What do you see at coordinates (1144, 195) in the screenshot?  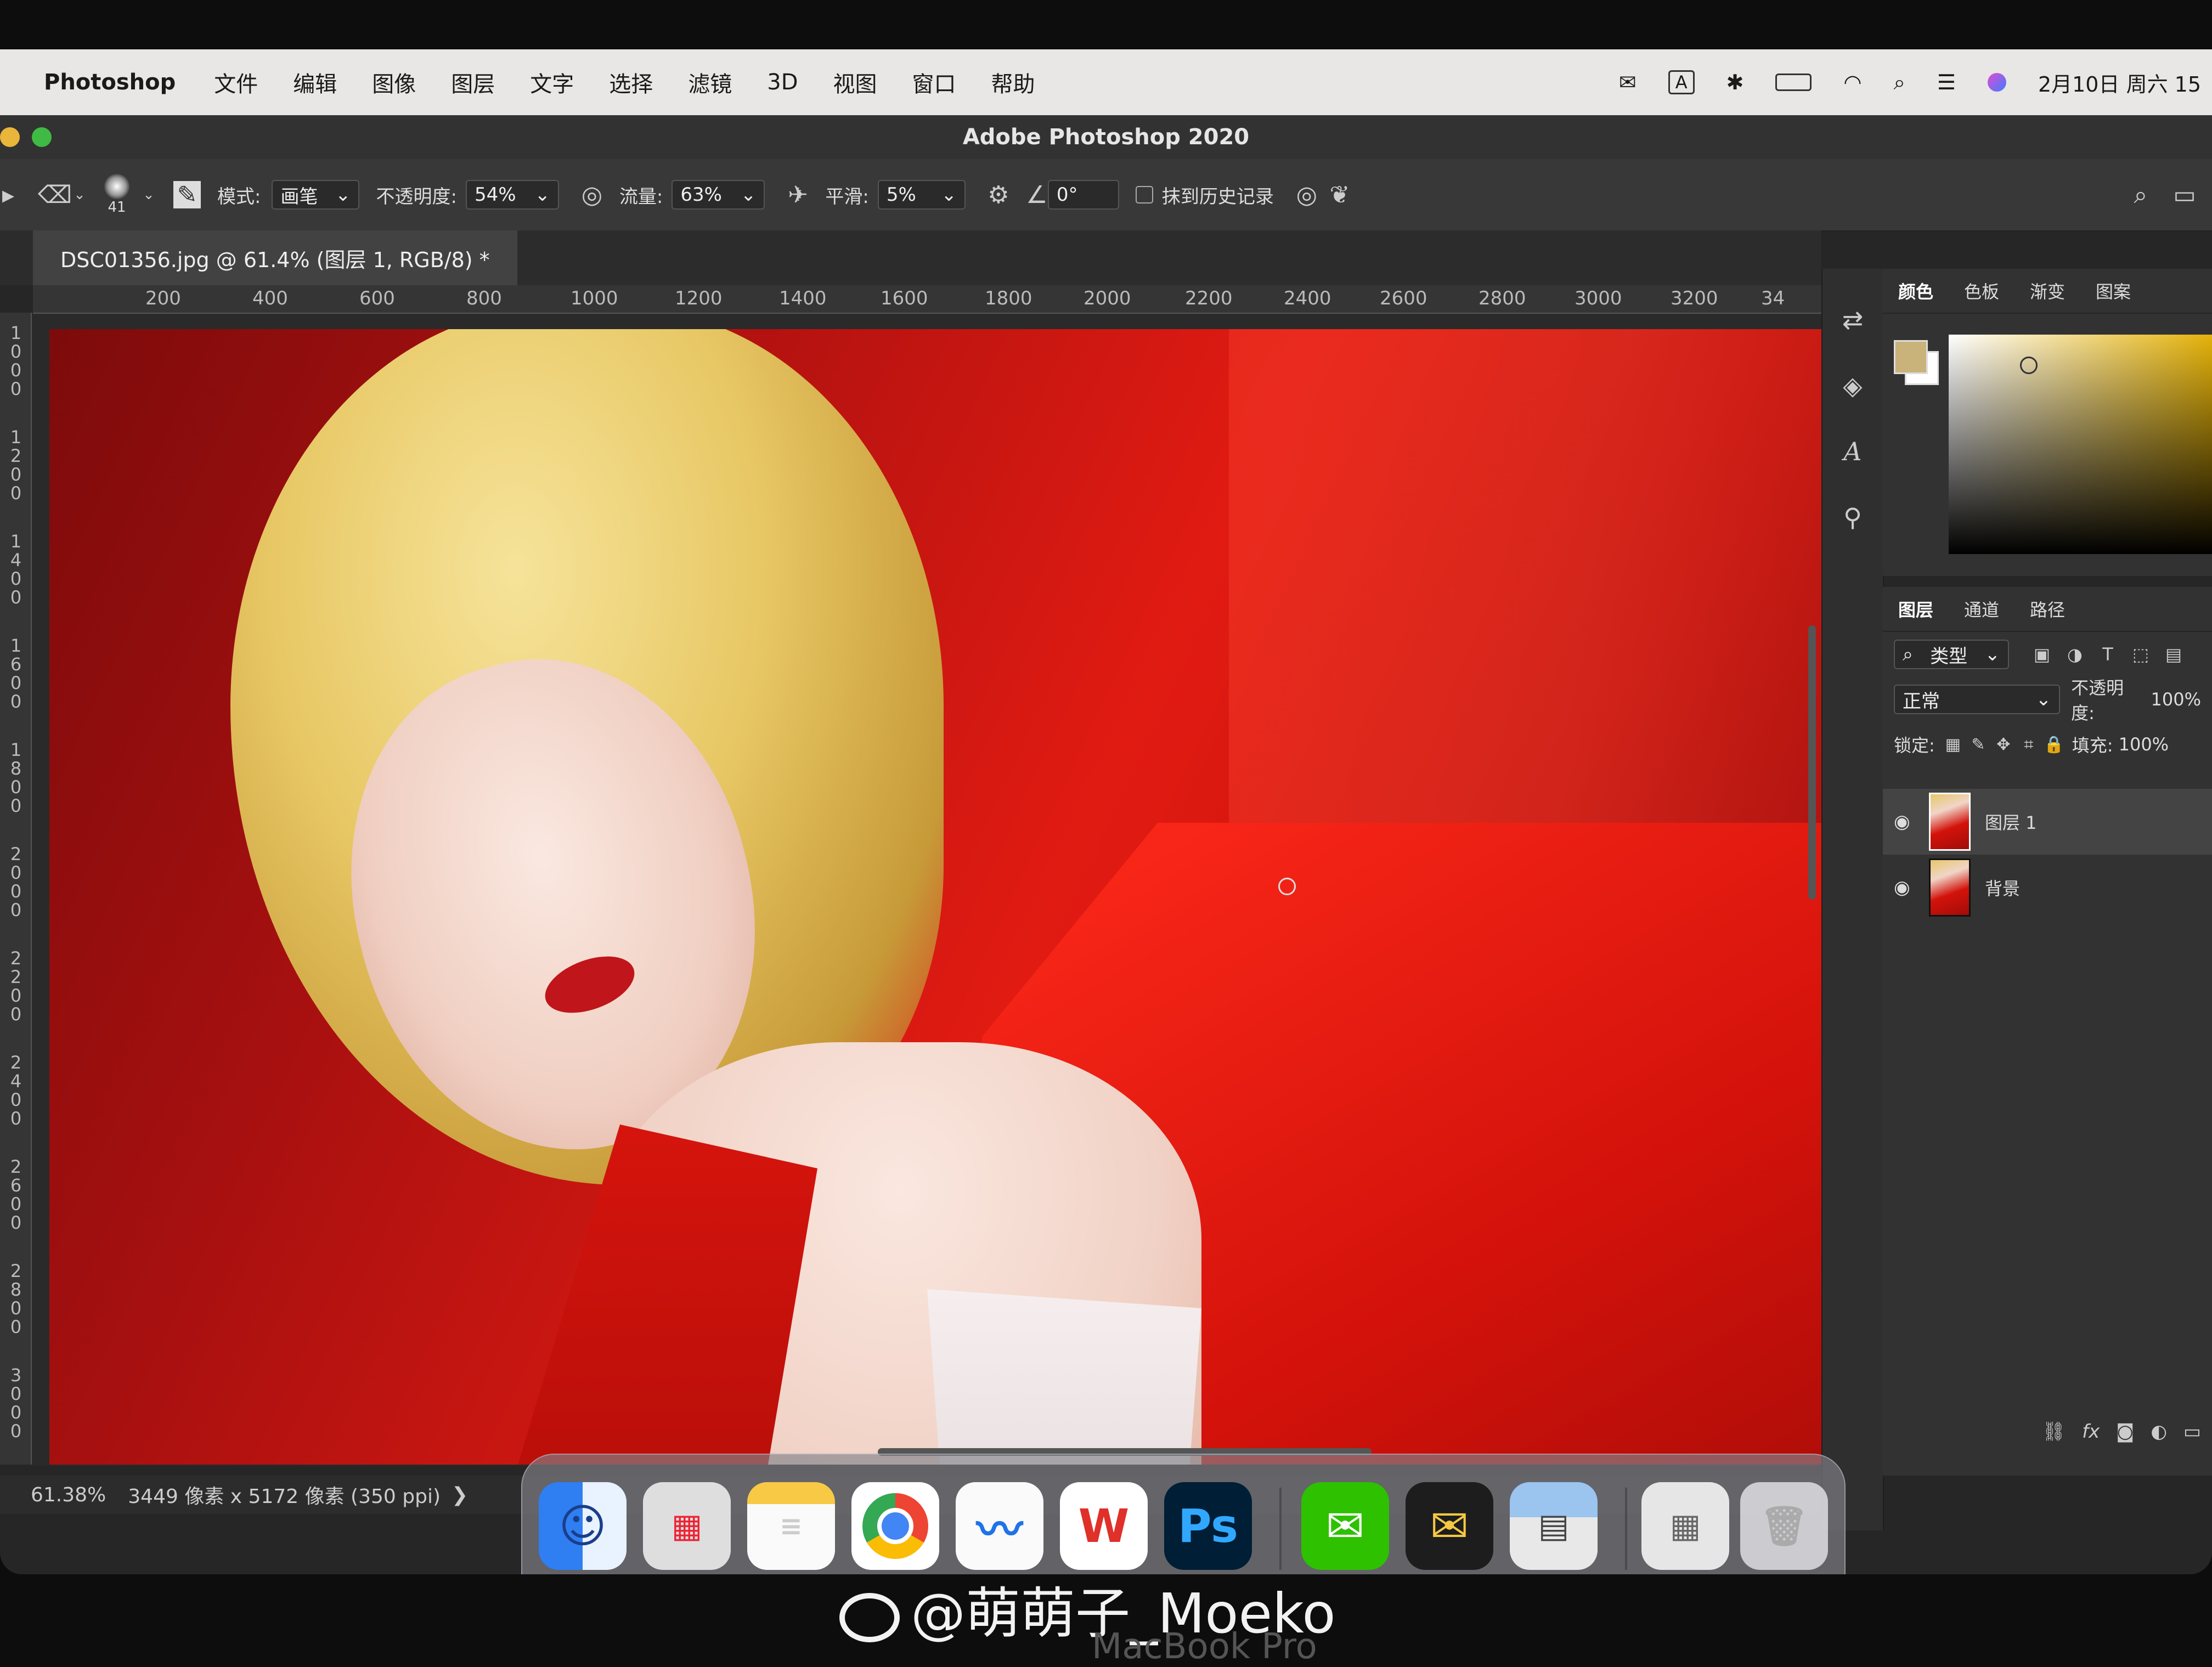 I see `erase-to-history-checkbox` at bounding box center [1144, 195].